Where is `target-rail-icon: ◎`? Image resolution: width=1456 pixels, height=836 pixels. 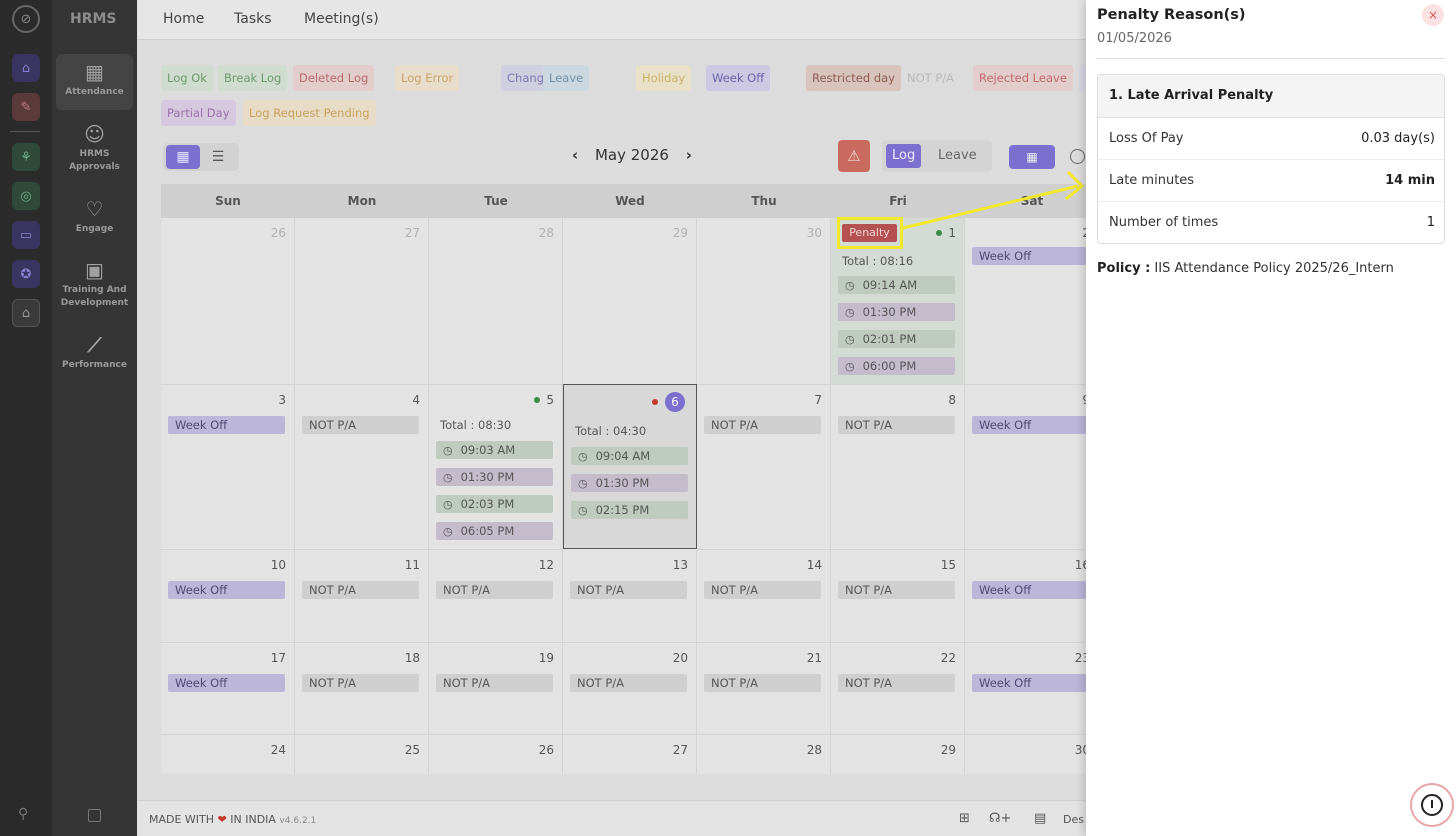 target-rail-icon: ◎ is located at coordinates (26, 196).